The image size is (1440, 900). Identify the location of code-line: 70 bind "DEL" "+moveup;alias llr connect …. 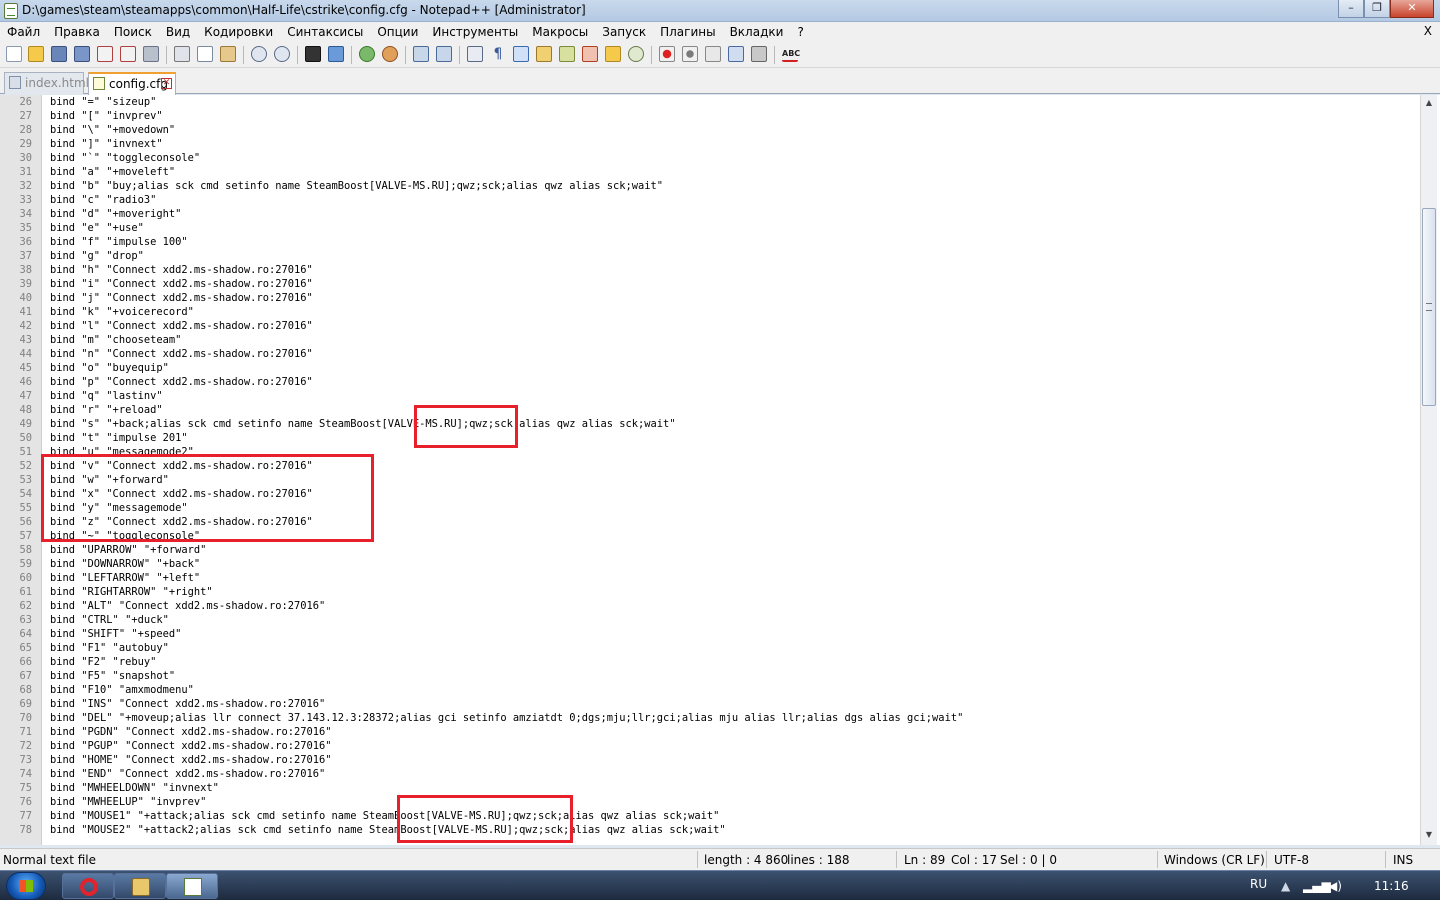
(710, 718).